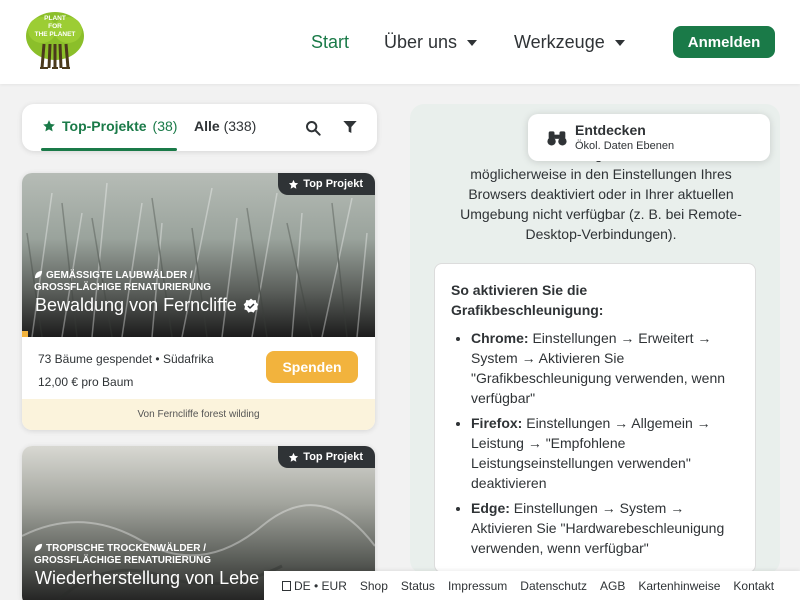 The width and height of the screenshot is (800, 600). What do you see at coordinates (350, 127) in the screenshot?
I see `filter-icon` at bounding box center [350, 127].